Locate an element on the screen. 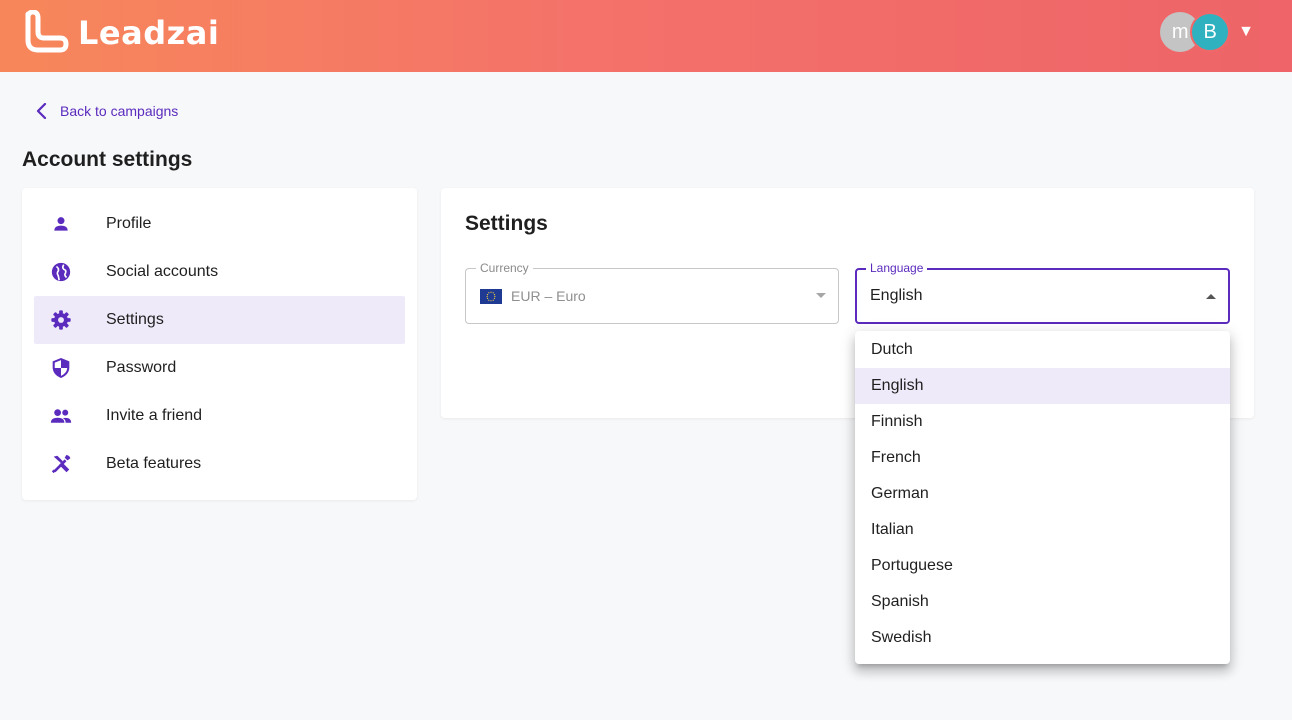 The width and height of the screenshot is (1292, 720). language-option-english: English is located at coordinates (1042, 386).